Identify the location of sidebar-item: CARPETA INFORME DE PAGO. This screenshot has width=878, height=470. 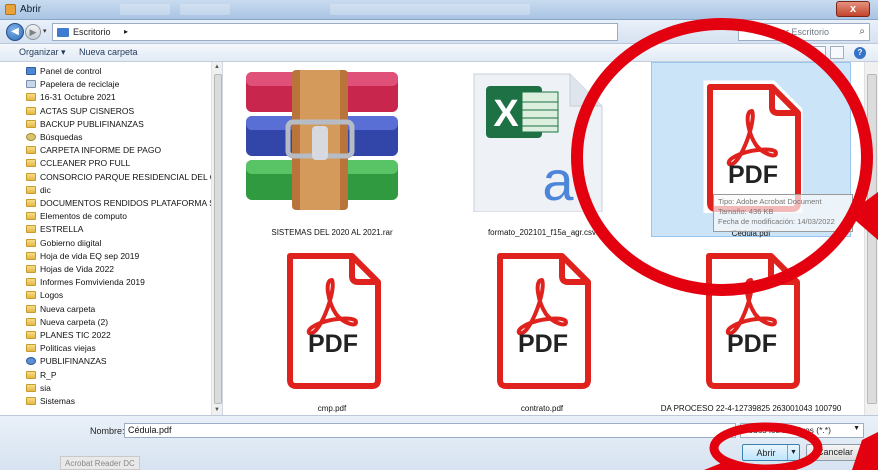
(118, 150).